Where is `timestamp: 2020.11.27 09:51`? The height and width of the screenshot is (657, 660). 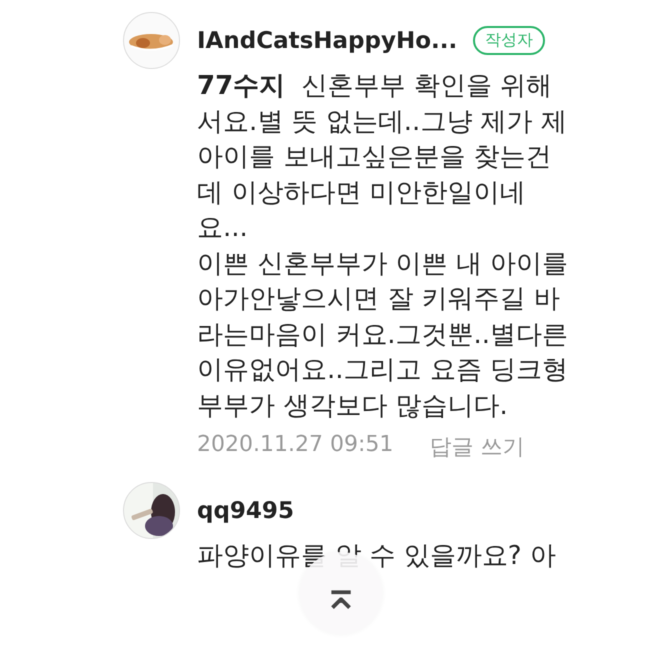
timestamp: 2020.11.27 09:51 is located at coordinates (295, 445).